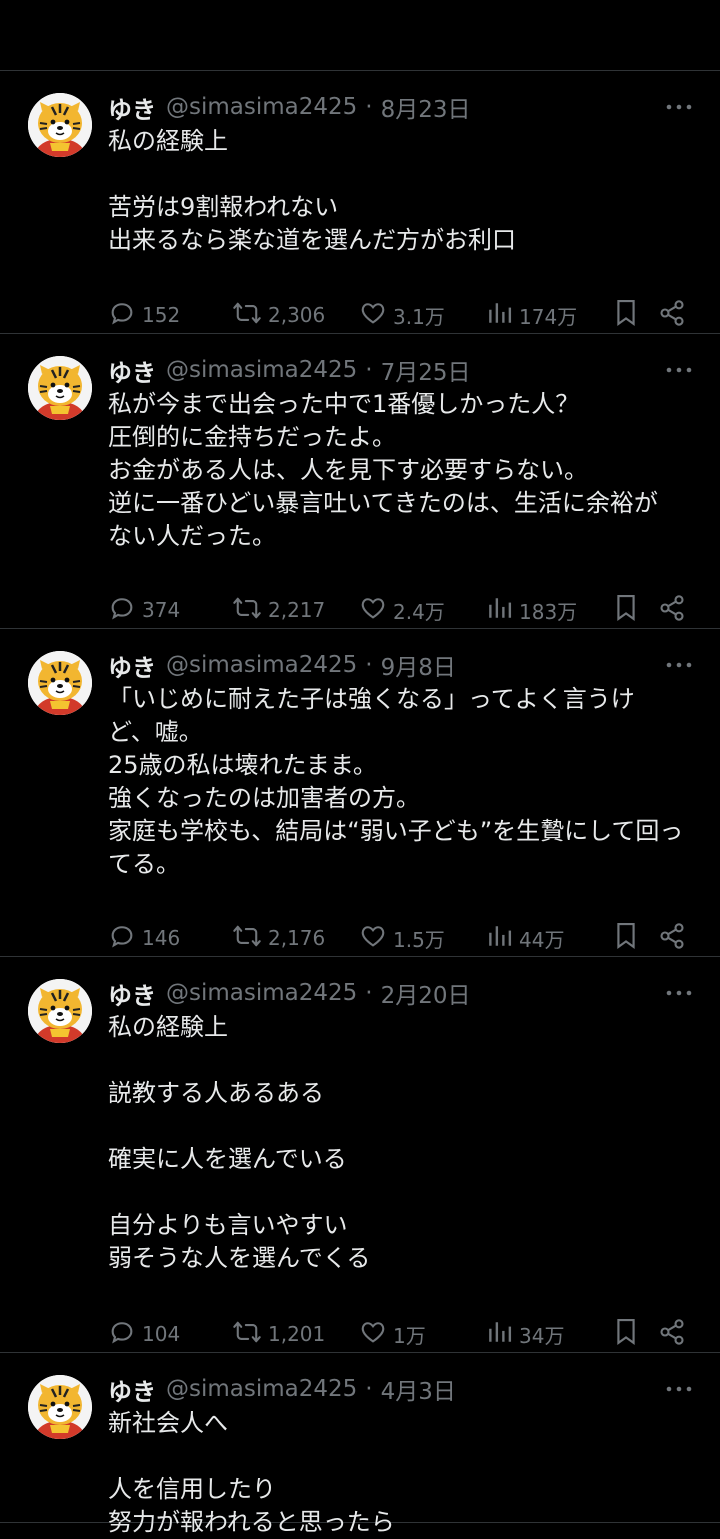  I want to click on like-count: 1万, so click(409, 1335).